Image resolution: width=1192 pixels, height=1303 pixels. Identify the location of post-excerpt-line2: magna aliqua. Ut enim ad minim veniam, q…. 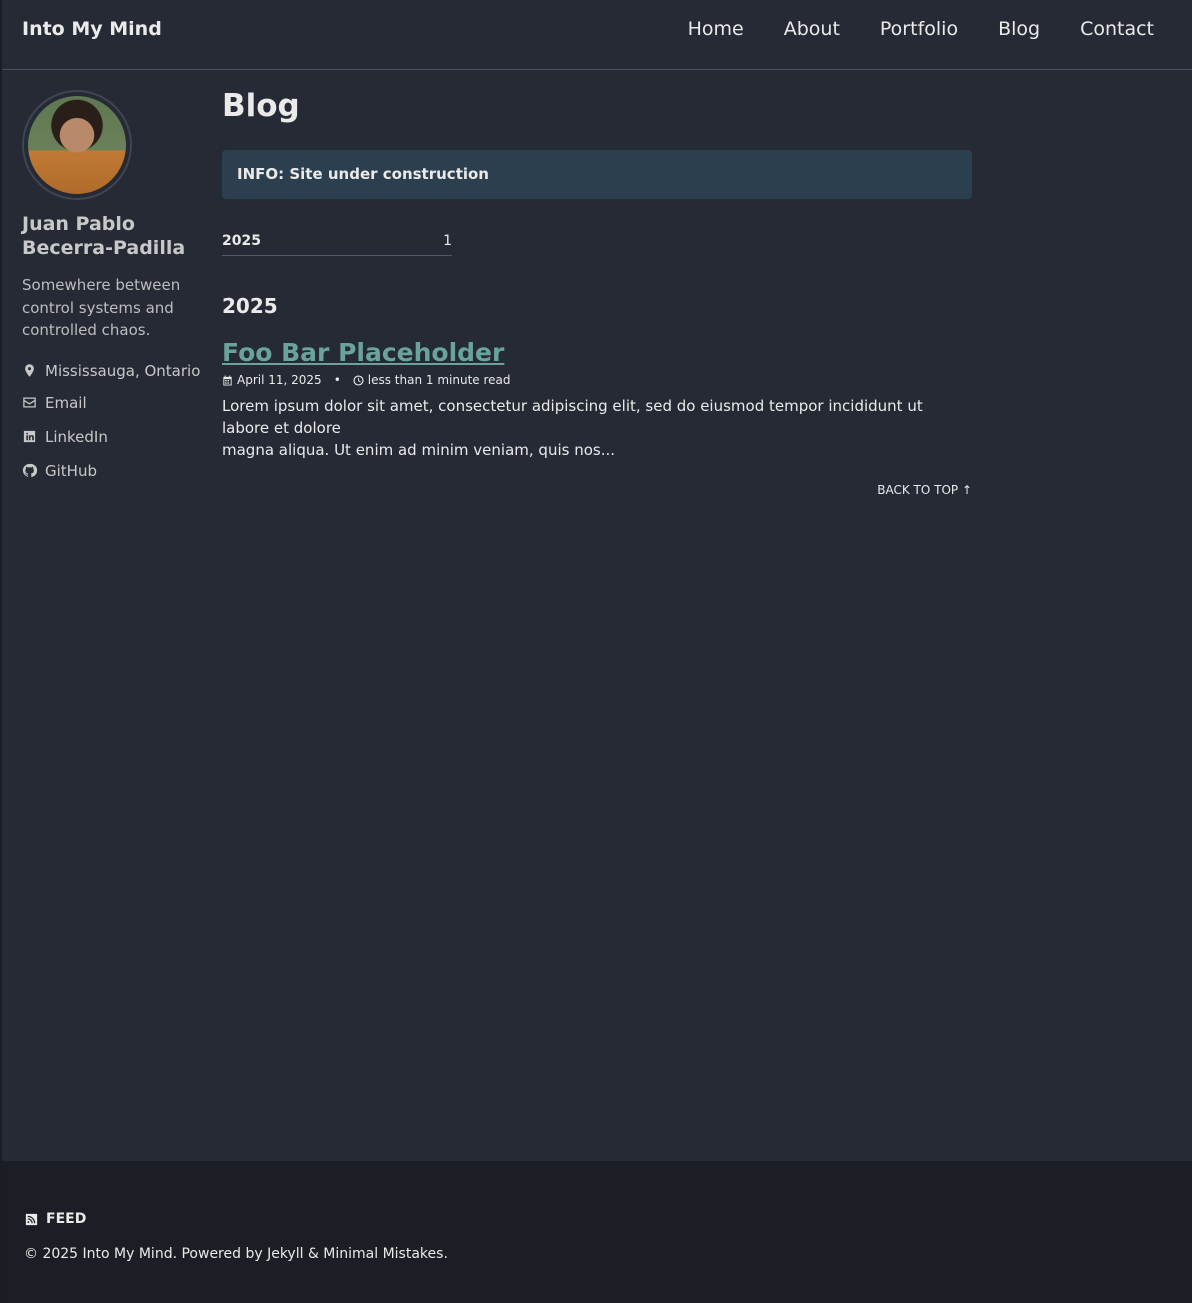
(419, 450).